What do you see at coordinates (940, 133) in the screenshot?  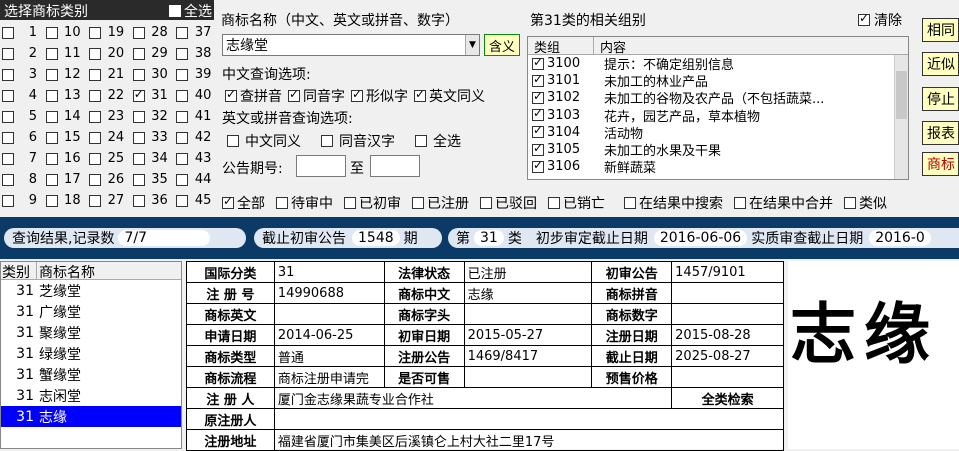 I see `side-button-3: 报表` at bounding box center [940, 133].